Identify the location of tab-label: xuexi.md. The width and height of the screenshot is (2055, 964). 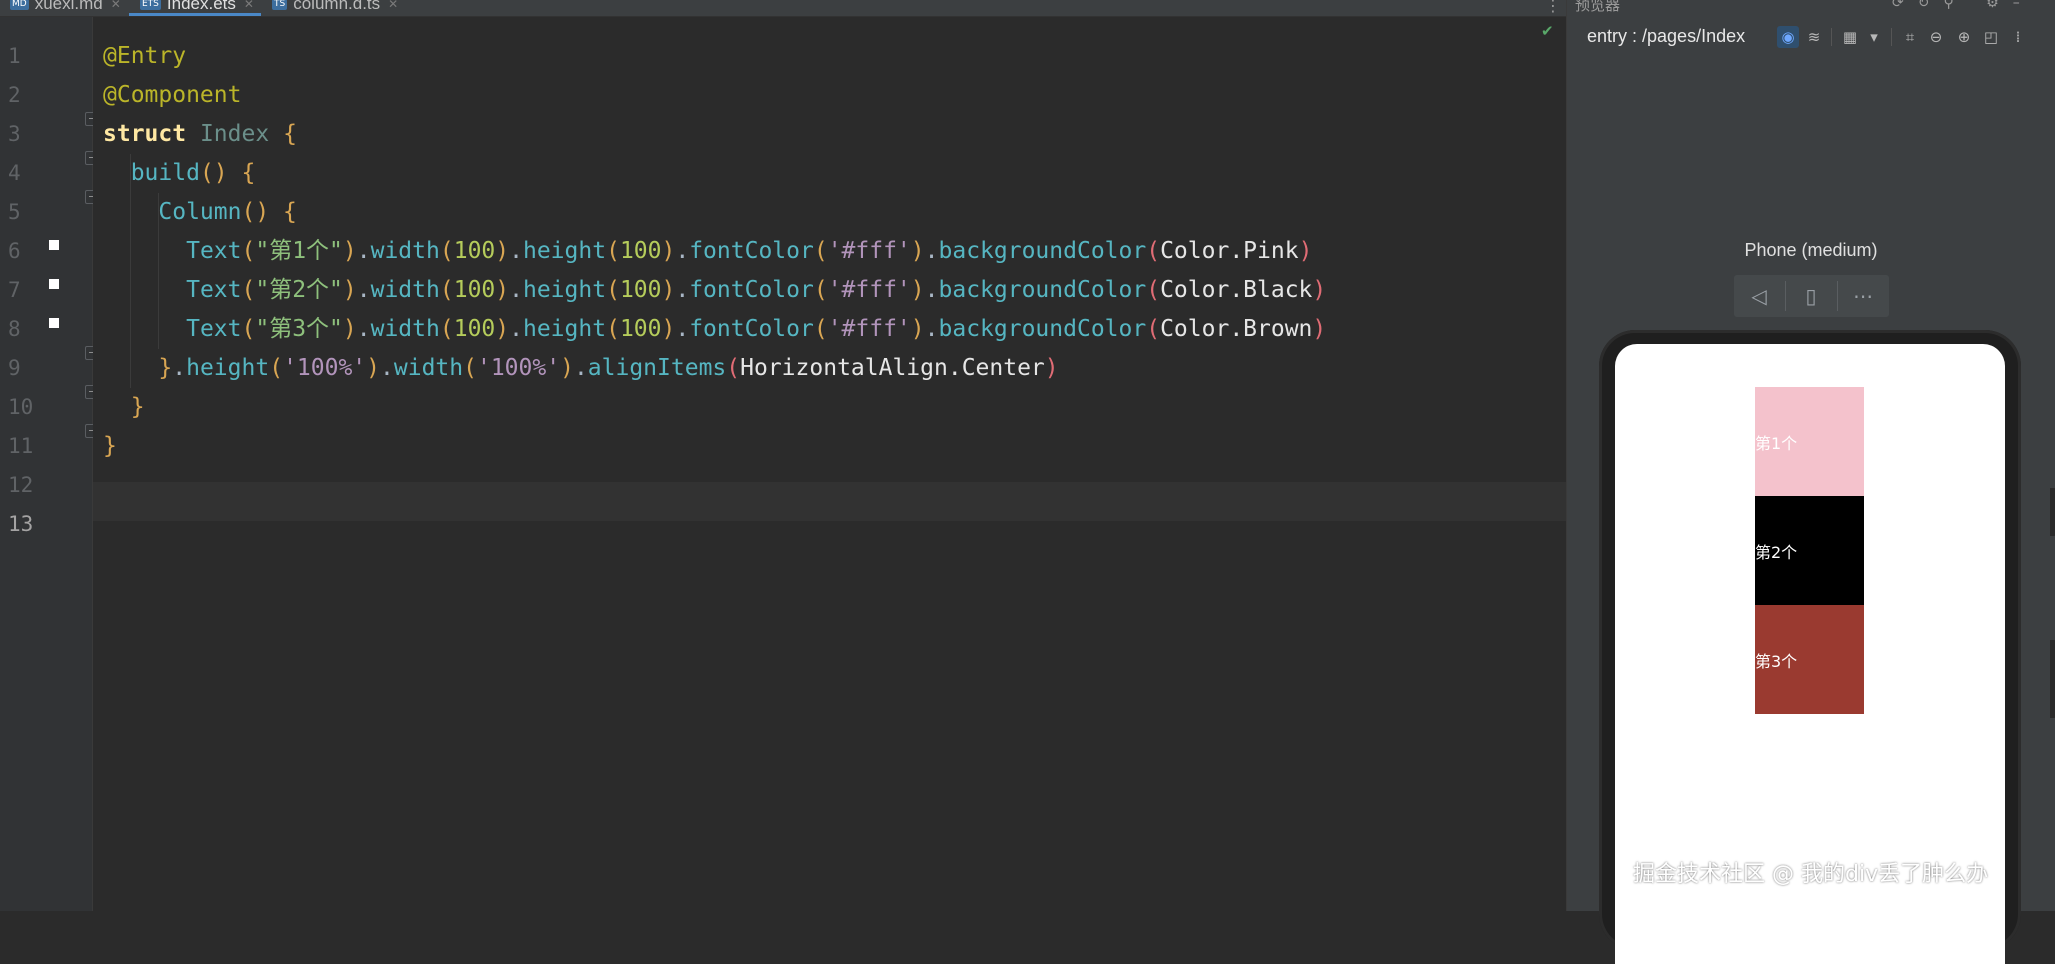
(68, 6).